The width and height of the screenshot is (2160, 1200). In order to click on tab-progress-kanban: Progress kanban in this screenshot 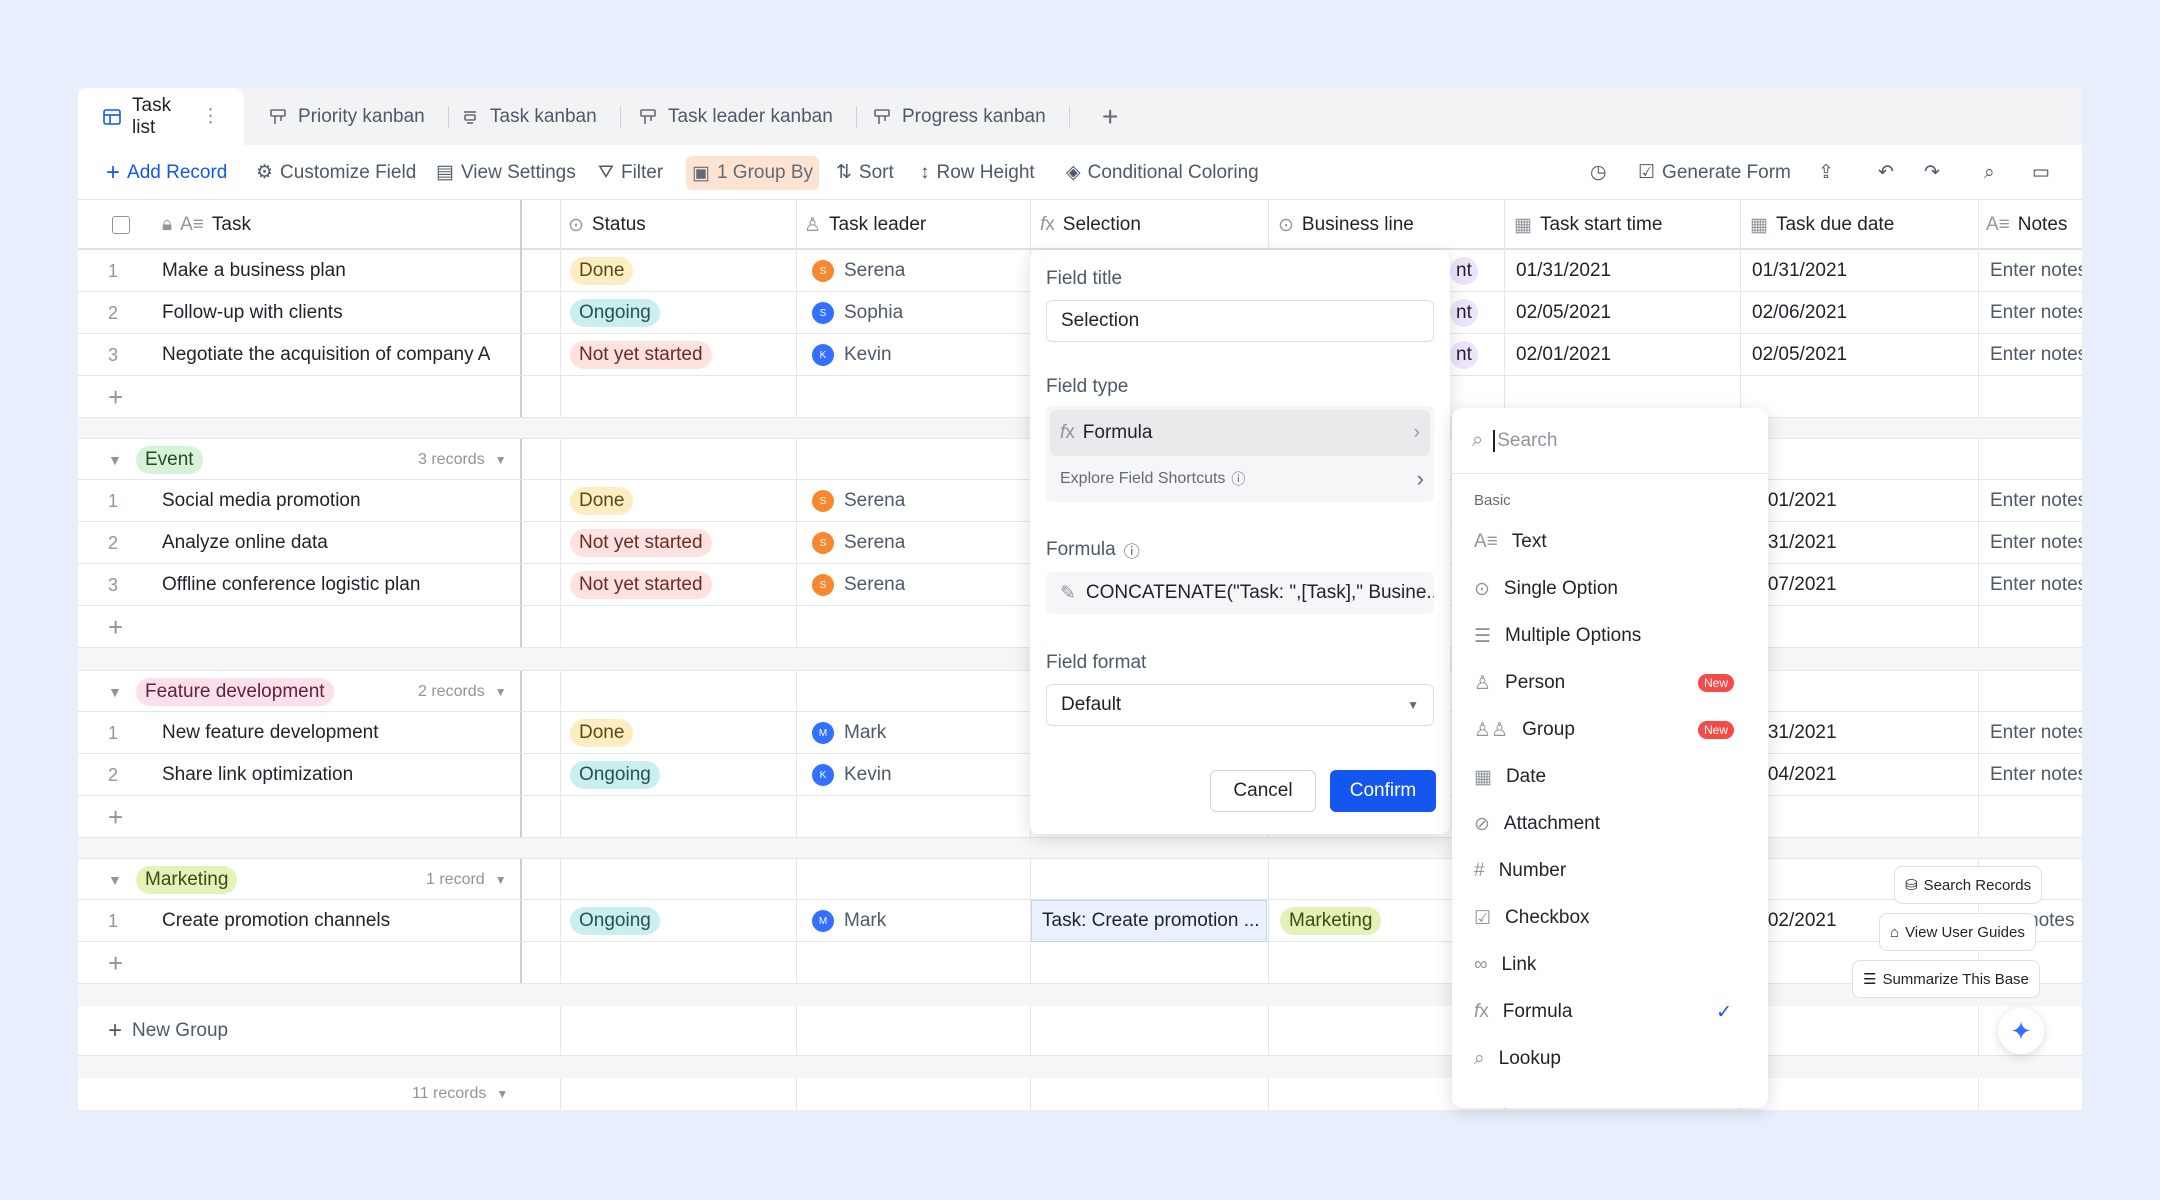, I will do `click(959, 116)`.